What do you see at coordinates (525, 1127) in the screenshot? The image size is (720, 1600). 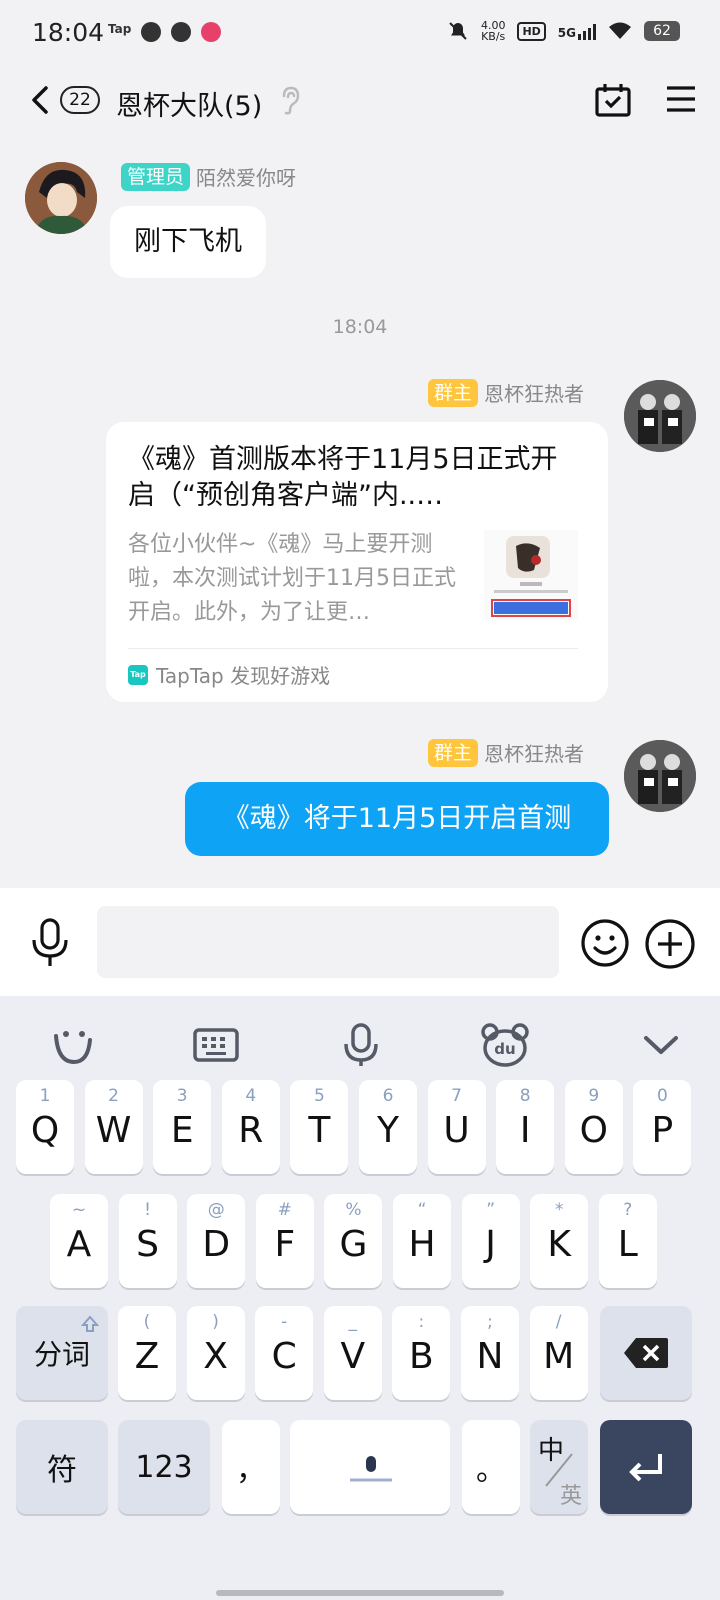 I see `key-i: 8I` at bounding box center [525, 1127].